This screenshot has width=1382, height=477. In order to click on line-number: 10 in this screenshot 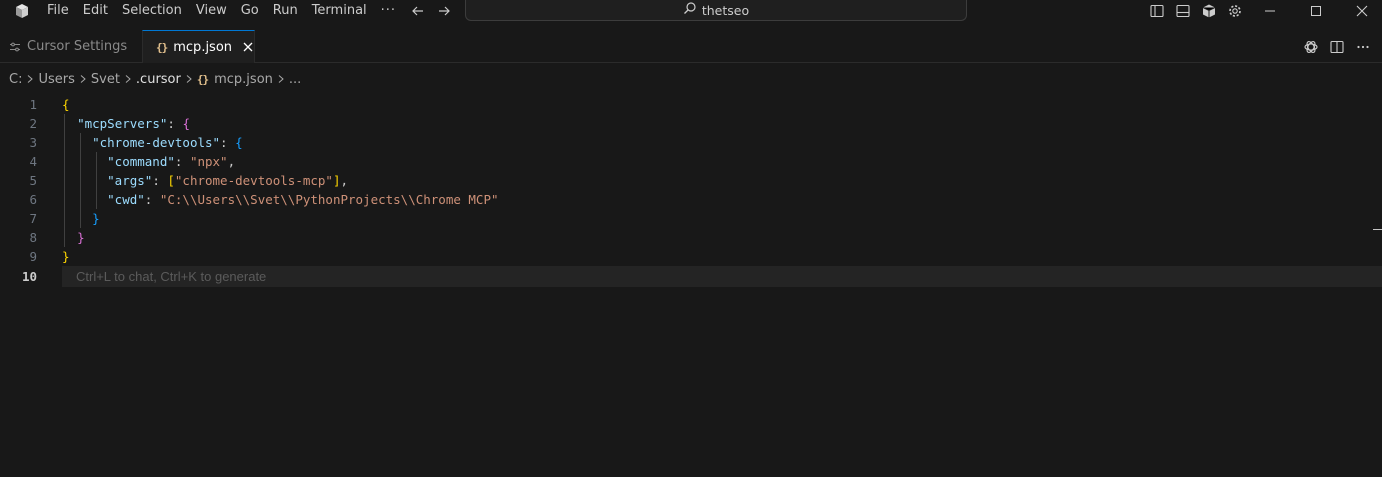, I will do `click(29, 276)`.